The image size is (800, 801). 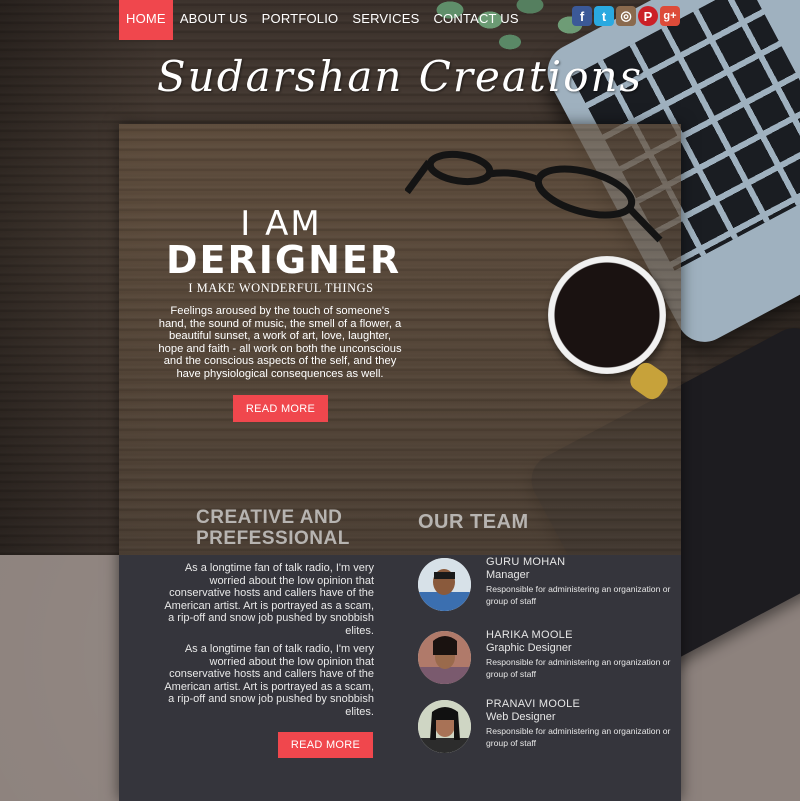 I want to click on hero-read-more-button: READ MORE, so click(x=280, y=408).